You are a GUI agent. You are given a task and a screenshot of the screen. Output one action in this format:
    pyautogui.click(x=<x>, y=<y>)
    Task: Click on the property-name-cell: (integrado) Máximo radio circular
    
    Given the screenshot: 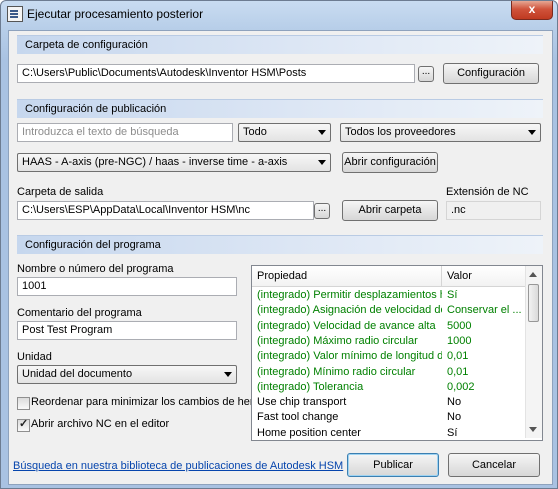 What is the action you would take?
    pyautogui.click(x=337, y=340)
    